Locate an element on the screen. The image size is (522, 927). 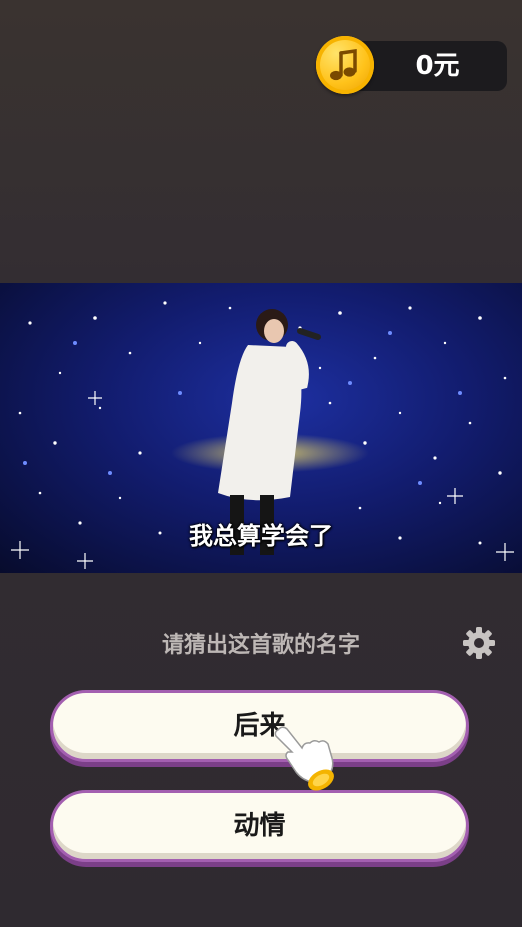
answer-option-1: 后来 is located at coordinates (259, 726).